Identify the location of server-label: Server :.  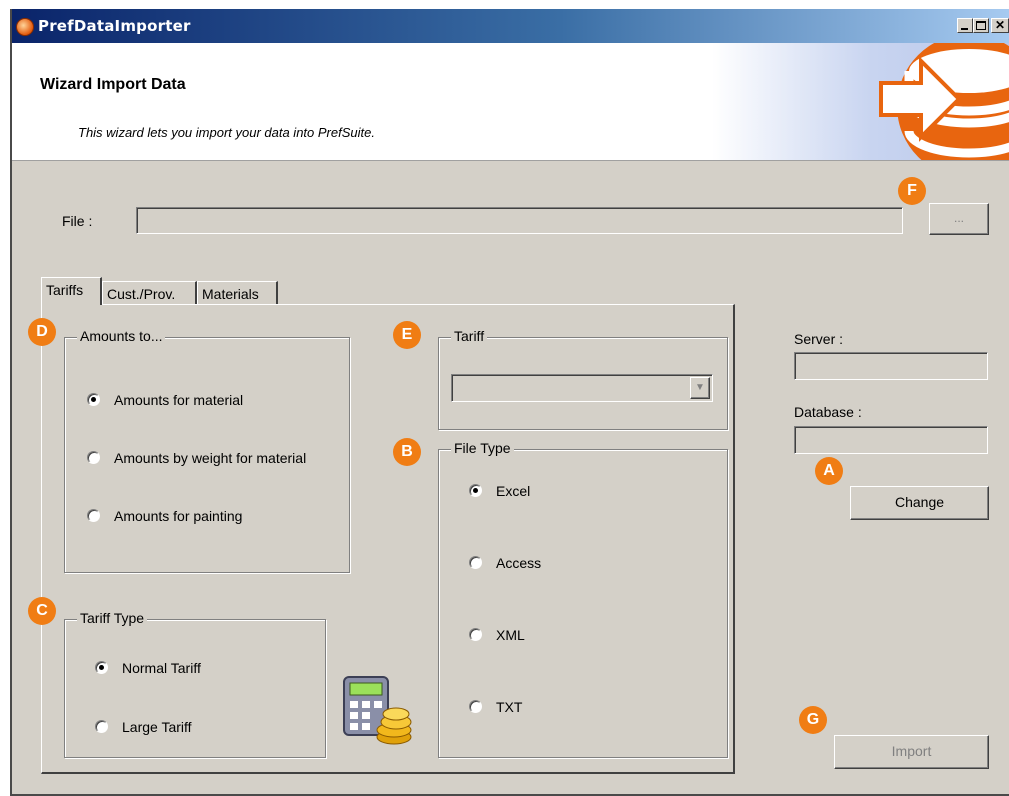
(819, 339).